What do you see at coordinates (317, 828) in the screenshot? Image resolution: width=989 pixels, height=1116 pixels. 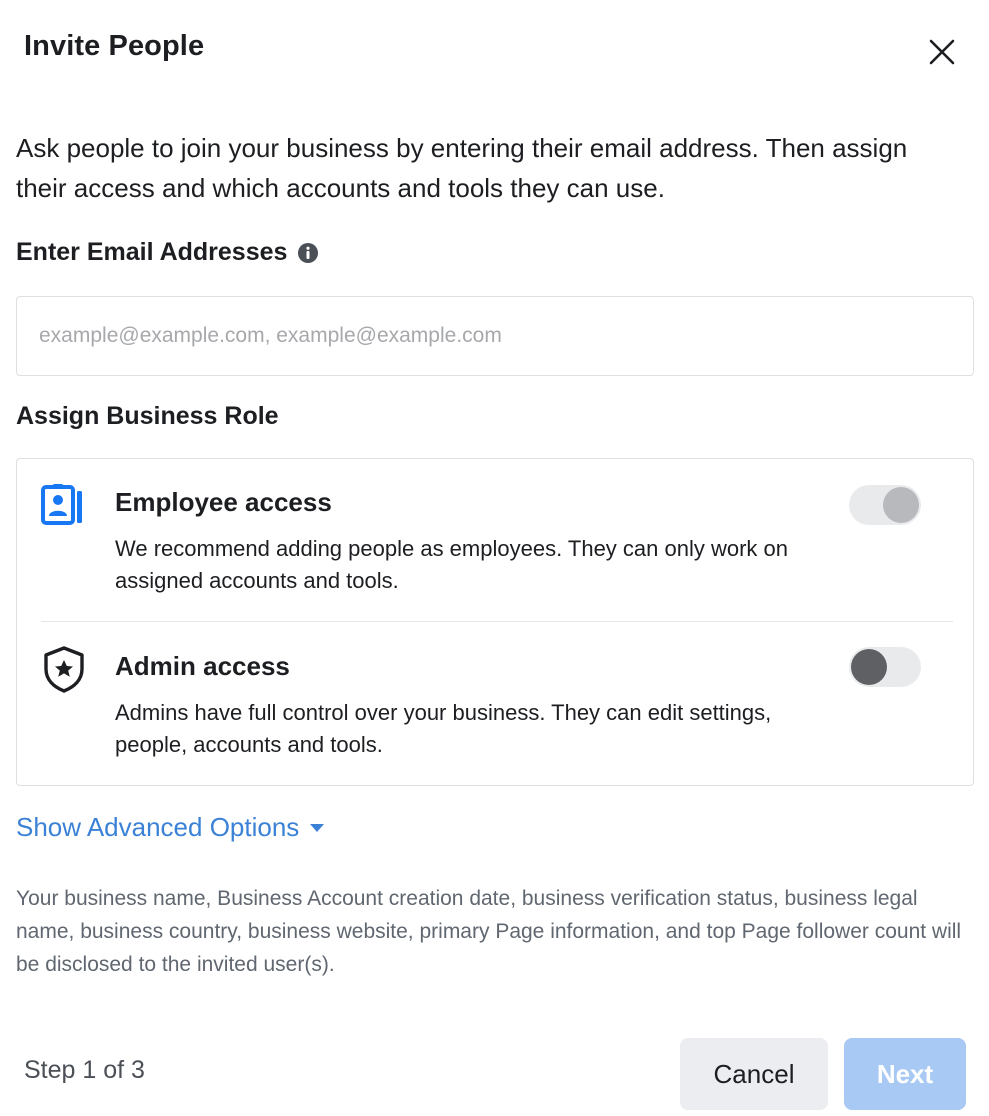 I see `caret-down-icon` at bounding box center [317, 828].